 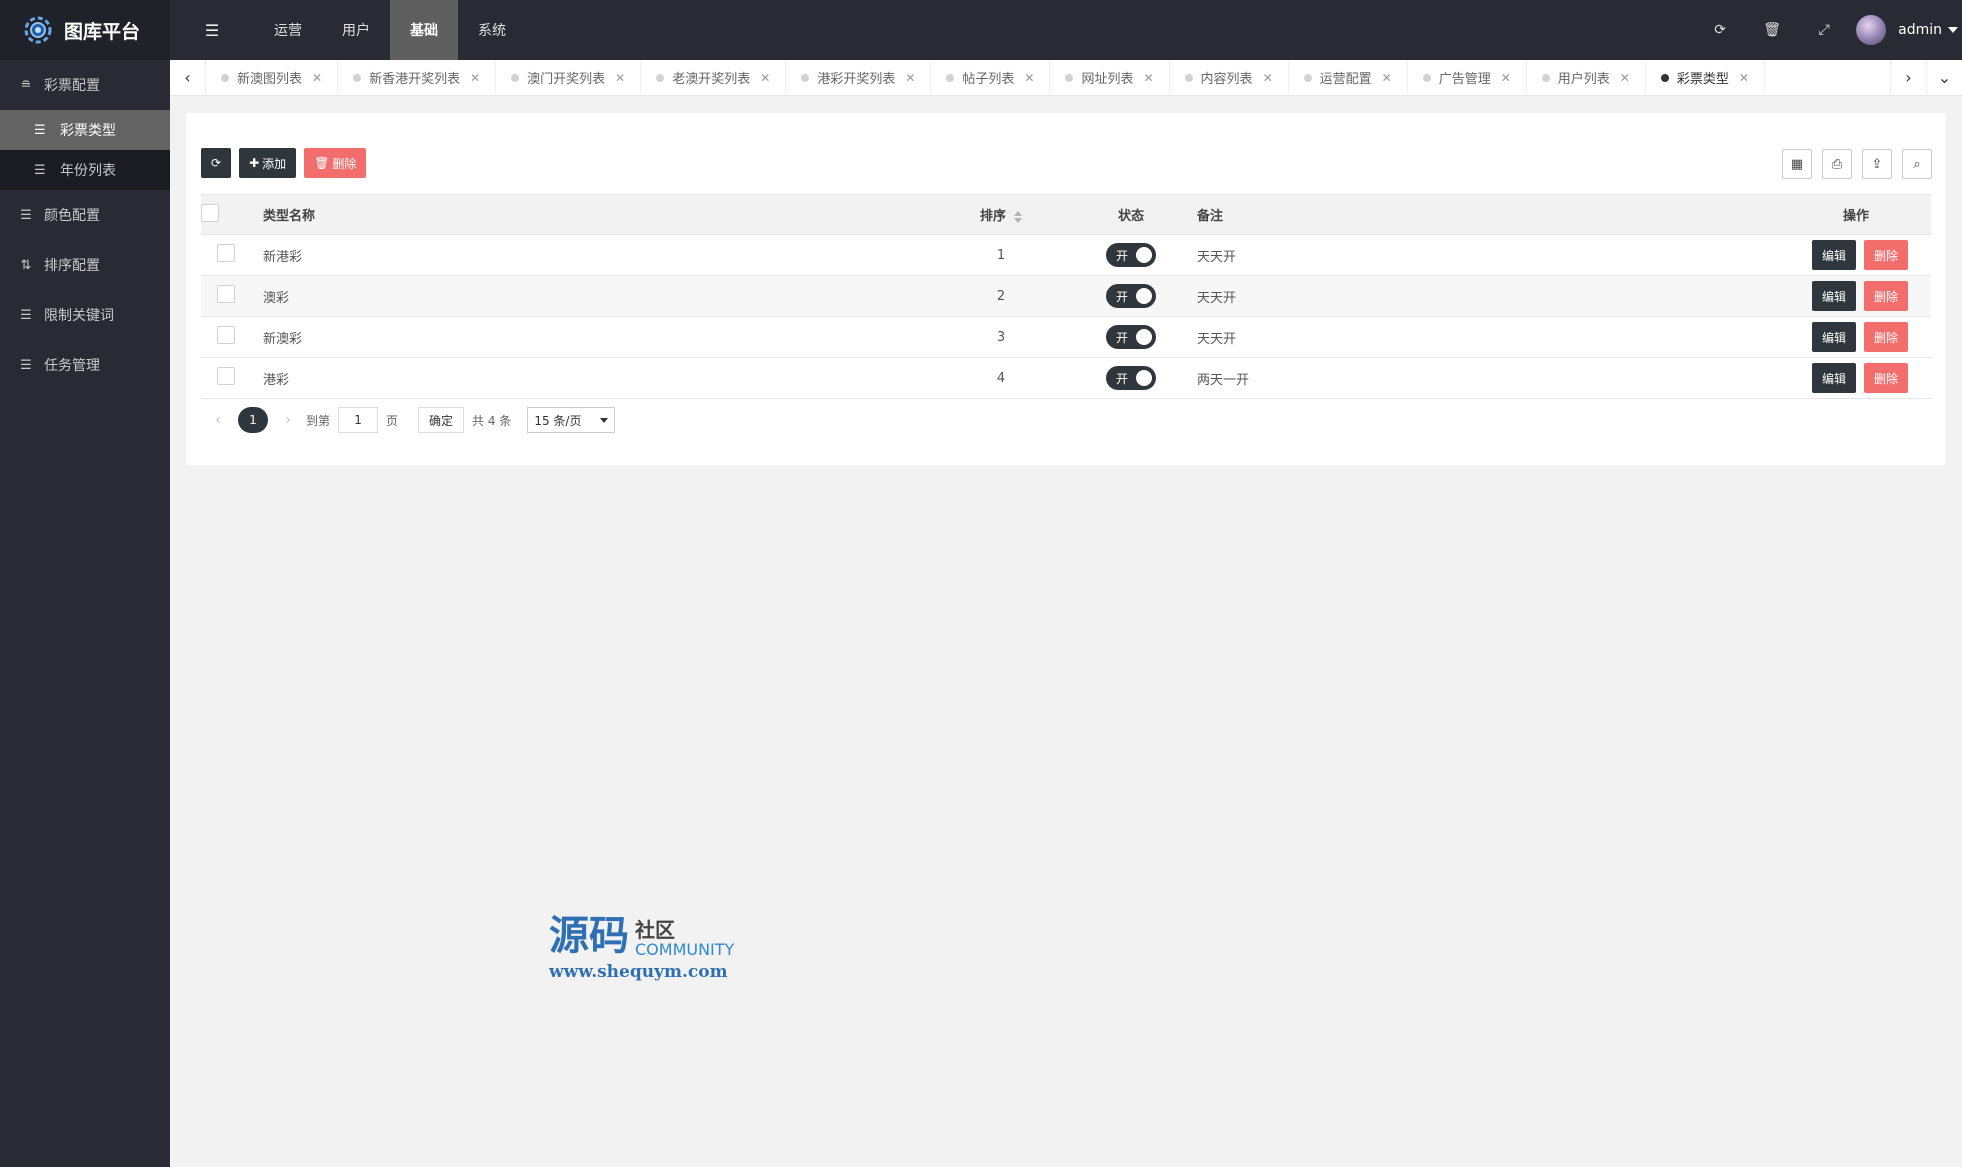 What do you see at coordinates (1908, 77) in the screenshot?
I see `chevron-right-icon: ›` at bounding box center [1908, 77].